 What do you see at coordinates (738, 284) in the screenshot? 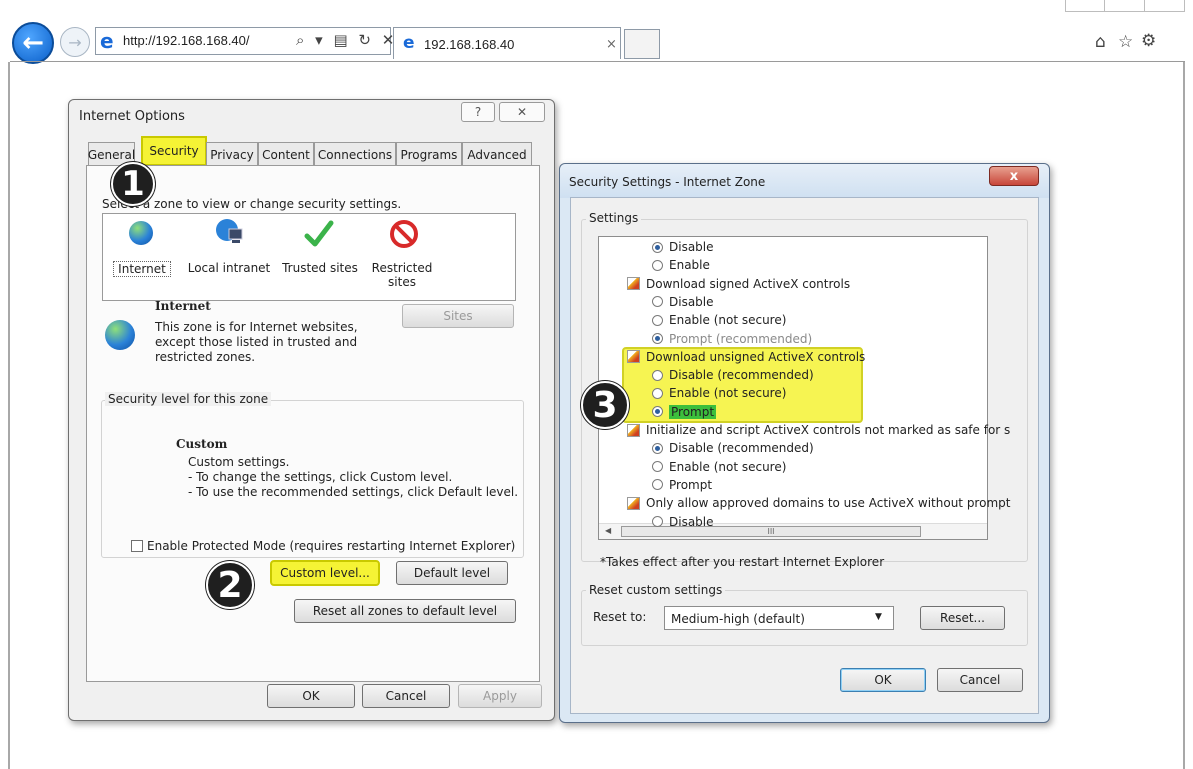
I see `setting-header: Download signed ActiveX controls` at bounding box center [738, 284].